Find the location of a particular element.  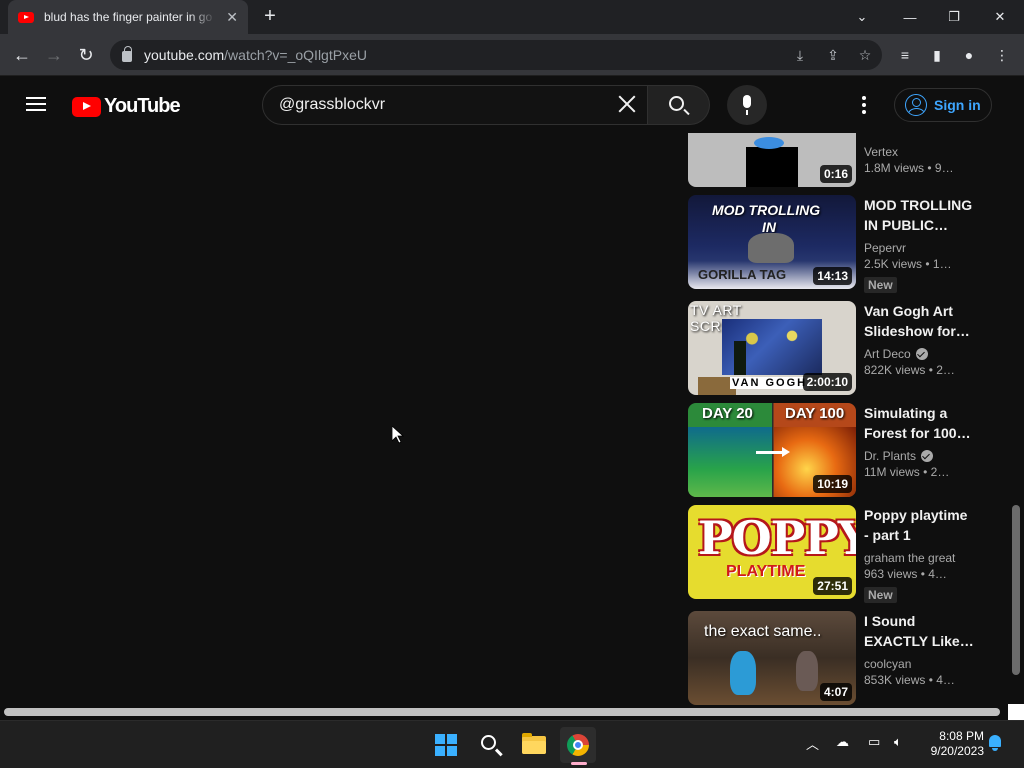

tab-title: blud has the finger painter in go is located at coordinates (128, 17).